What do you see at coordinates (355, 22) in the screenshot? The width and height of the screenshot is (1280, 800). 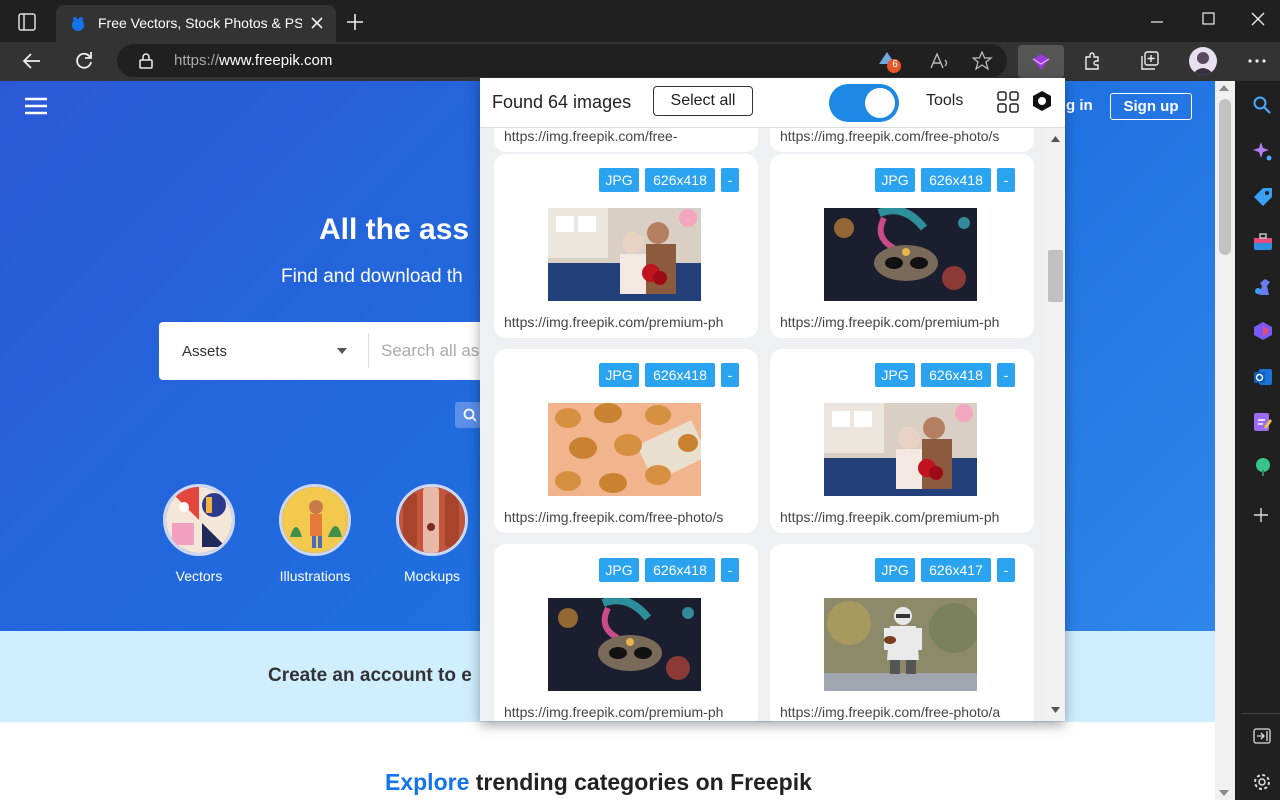 I see `new-tab-icon` at bounding box center [355, 22].